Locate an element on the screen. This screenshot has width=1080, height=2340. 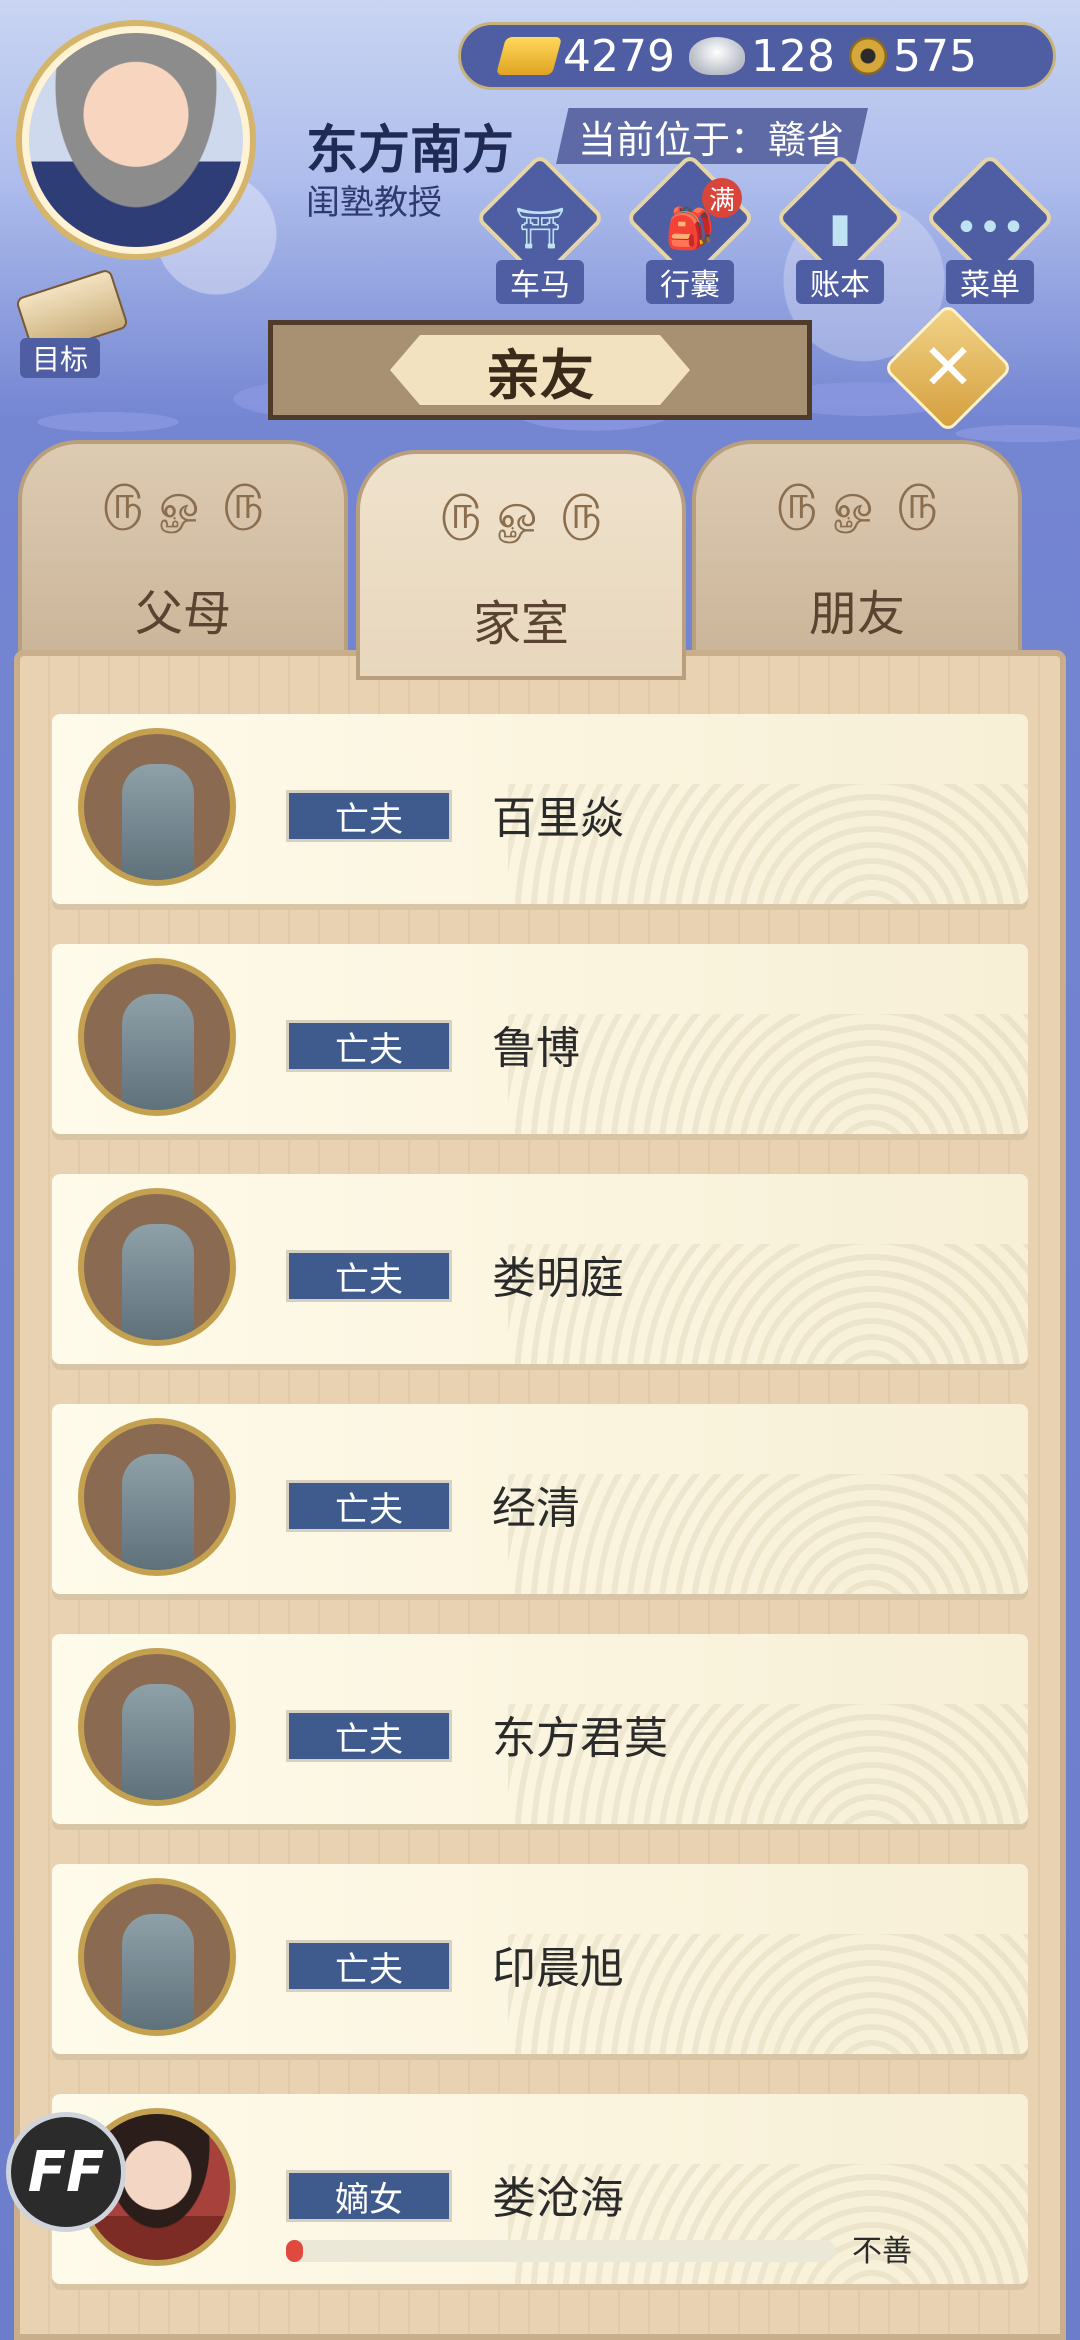
nav-carriage-label: 车马 is located at coordinates (540, 282).